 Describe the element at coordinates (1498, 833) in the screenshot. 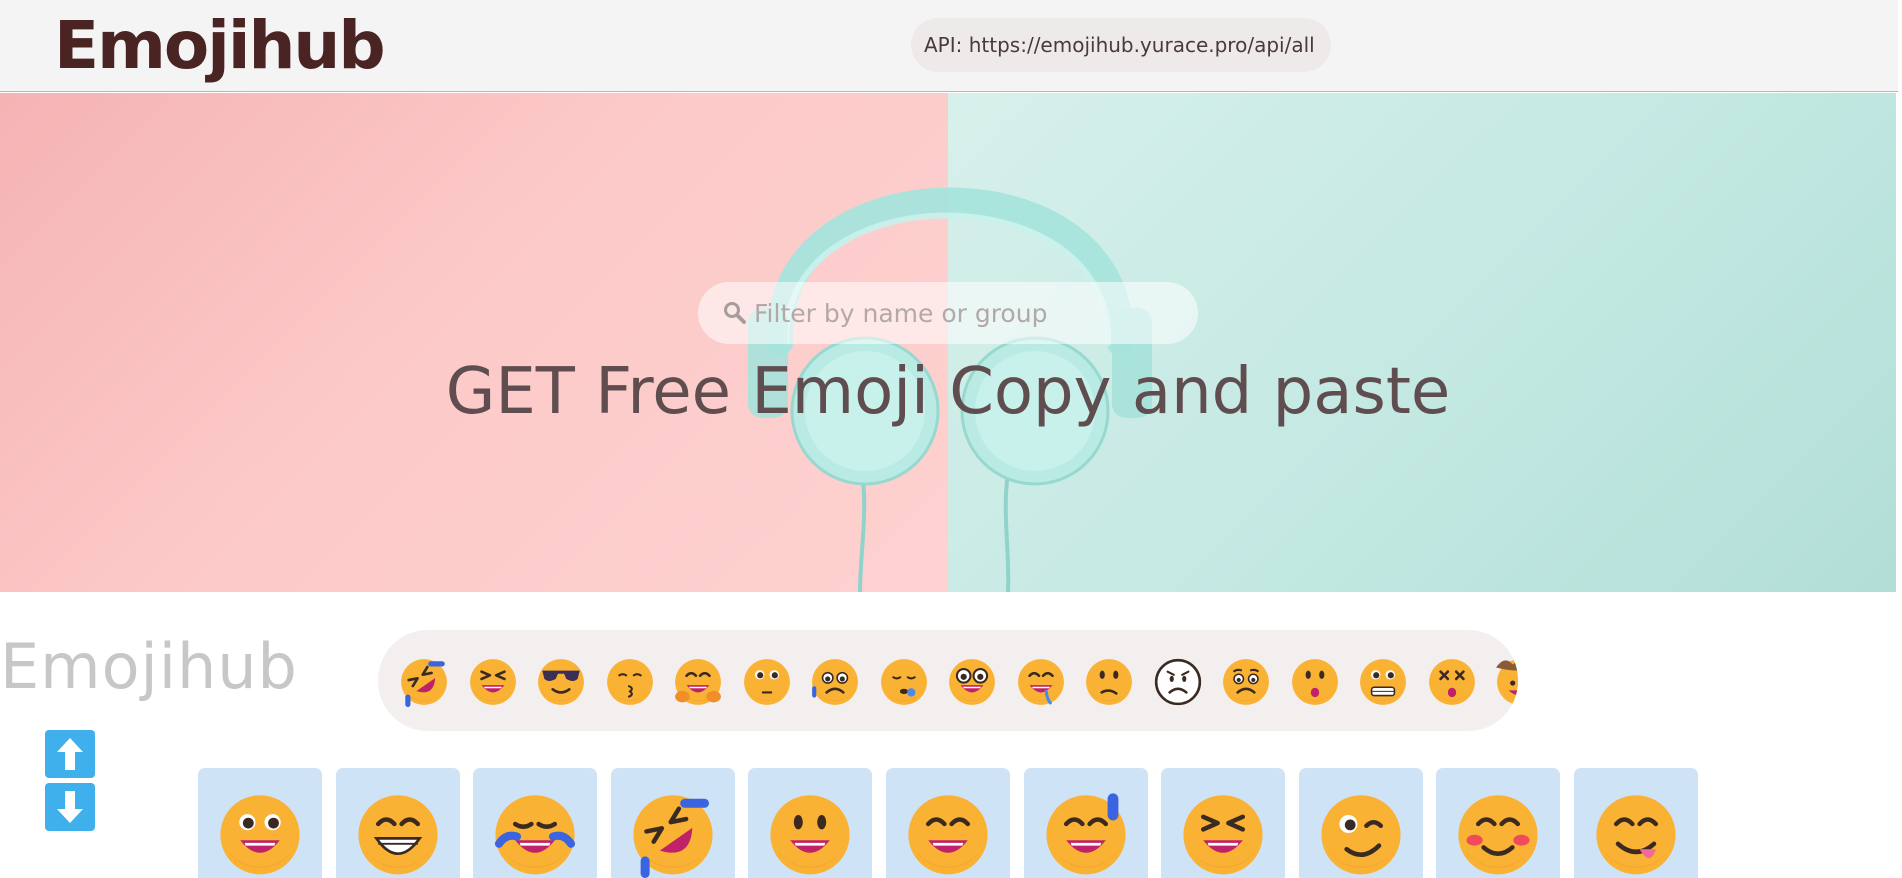

I see `smiling-blush-icon` at that location.